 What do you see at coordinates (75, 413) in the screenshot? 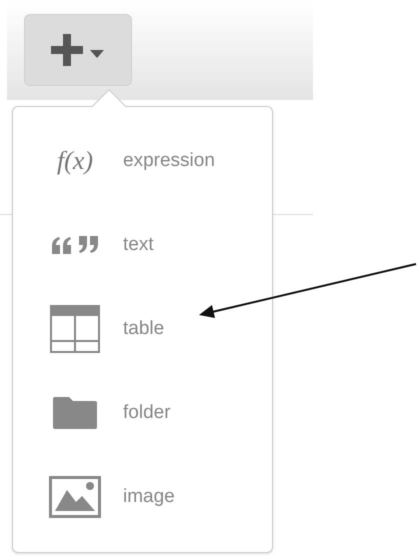
I see `folder-icon` at bounding box center [75, 413].